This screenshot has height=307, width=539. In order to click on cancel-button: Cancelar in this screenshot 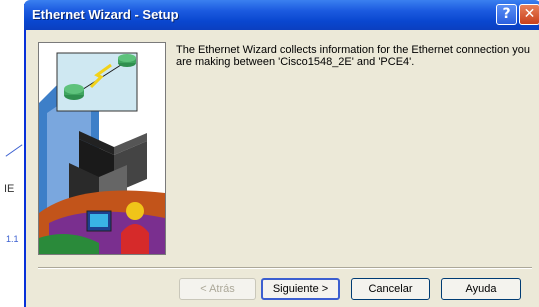, I will do `click(390, 289)`.